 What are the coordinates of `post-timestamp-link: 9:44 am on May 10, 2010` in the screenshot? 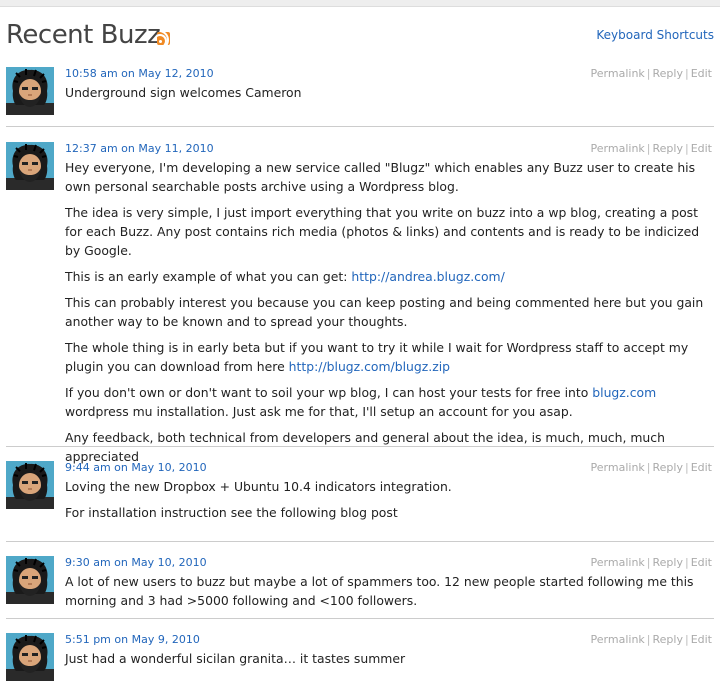 It's located at (136, 467).